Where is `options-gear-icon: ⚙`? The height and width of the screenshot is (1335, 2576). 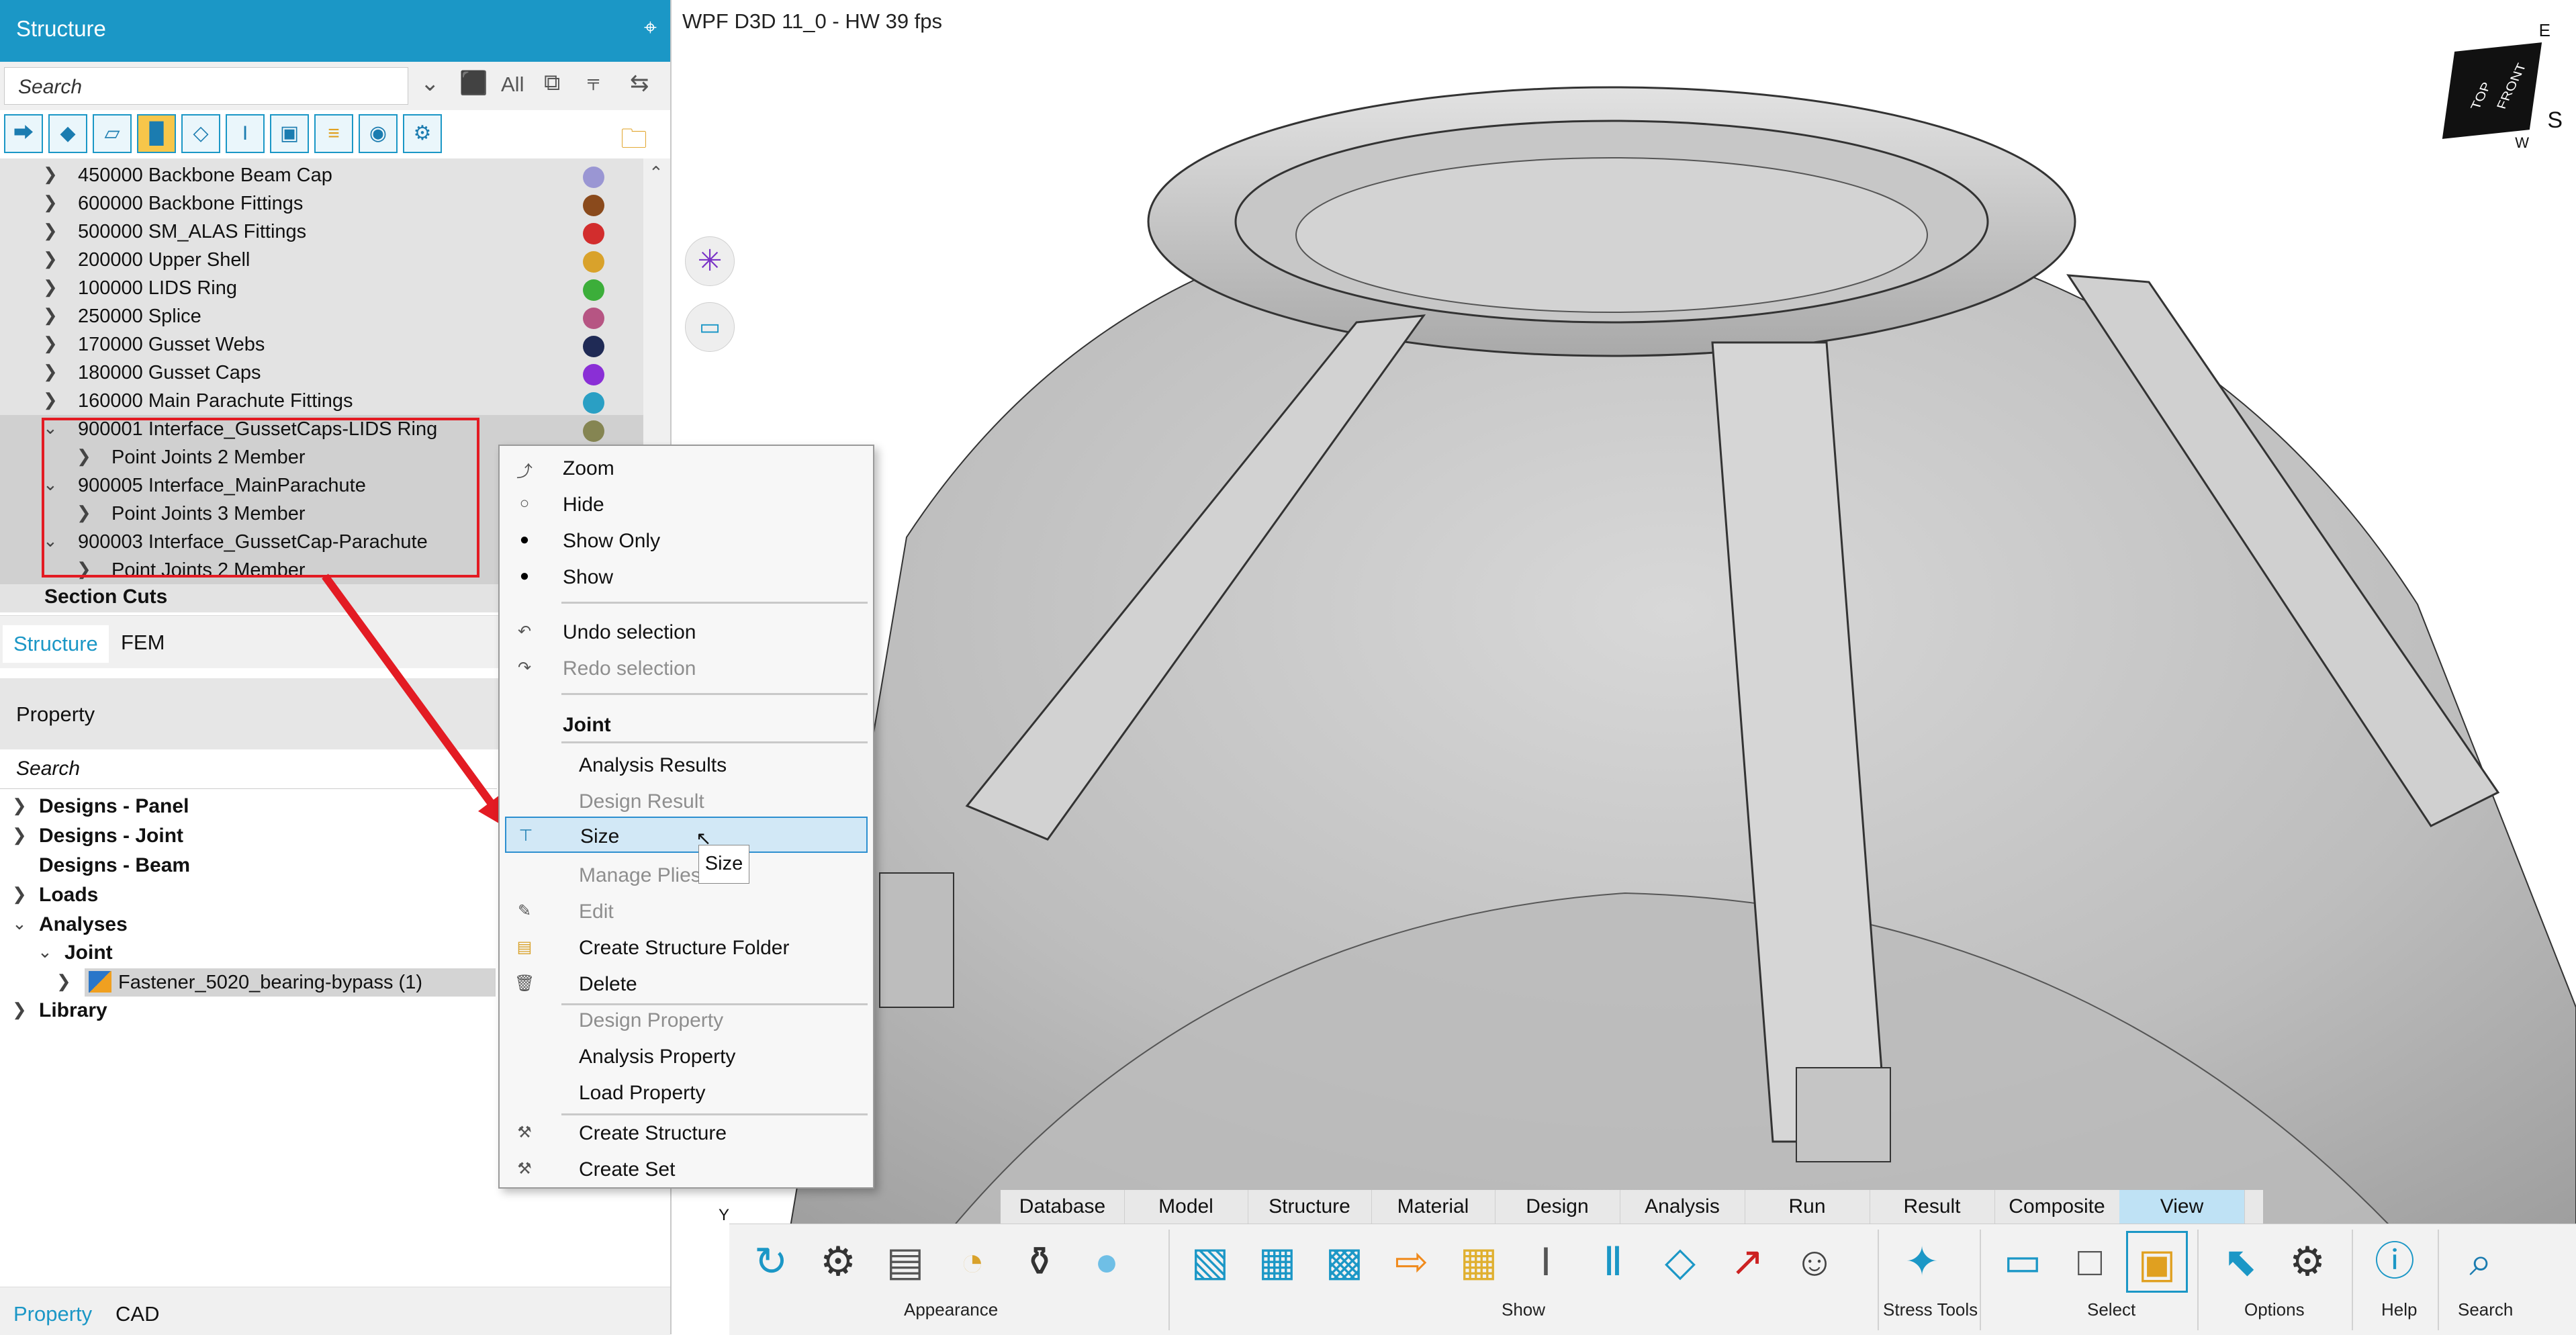
options-gear-icon: ⚙ is located at coordinates (2307, 1262).